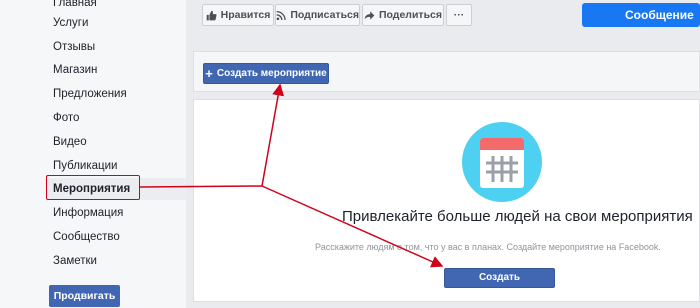 Image resolution: width=700 pixels, height=308 pixels. What do you see at coordinates (116, 94) in the screenshot?
I see `sidebar-item-offers: Предложения` at bounding box center [116, 94].